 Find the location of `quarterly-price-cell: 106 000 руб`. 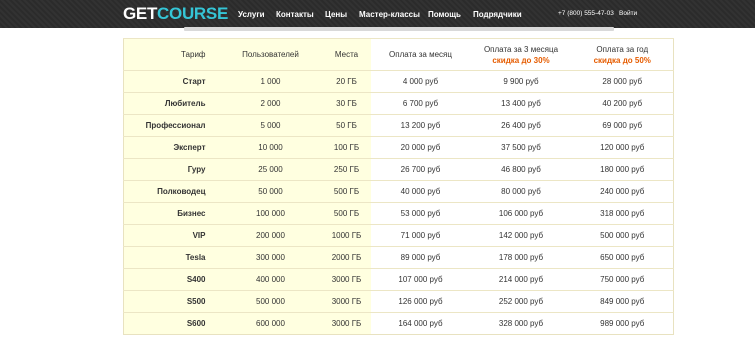

quarterly-price-cell: 106 000 руб is located at coordinates (521, 213).